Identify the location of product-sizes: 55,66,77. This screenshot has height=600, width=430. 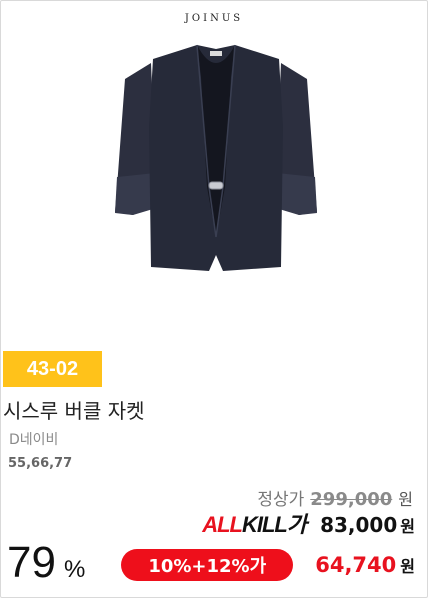
(40, 463).